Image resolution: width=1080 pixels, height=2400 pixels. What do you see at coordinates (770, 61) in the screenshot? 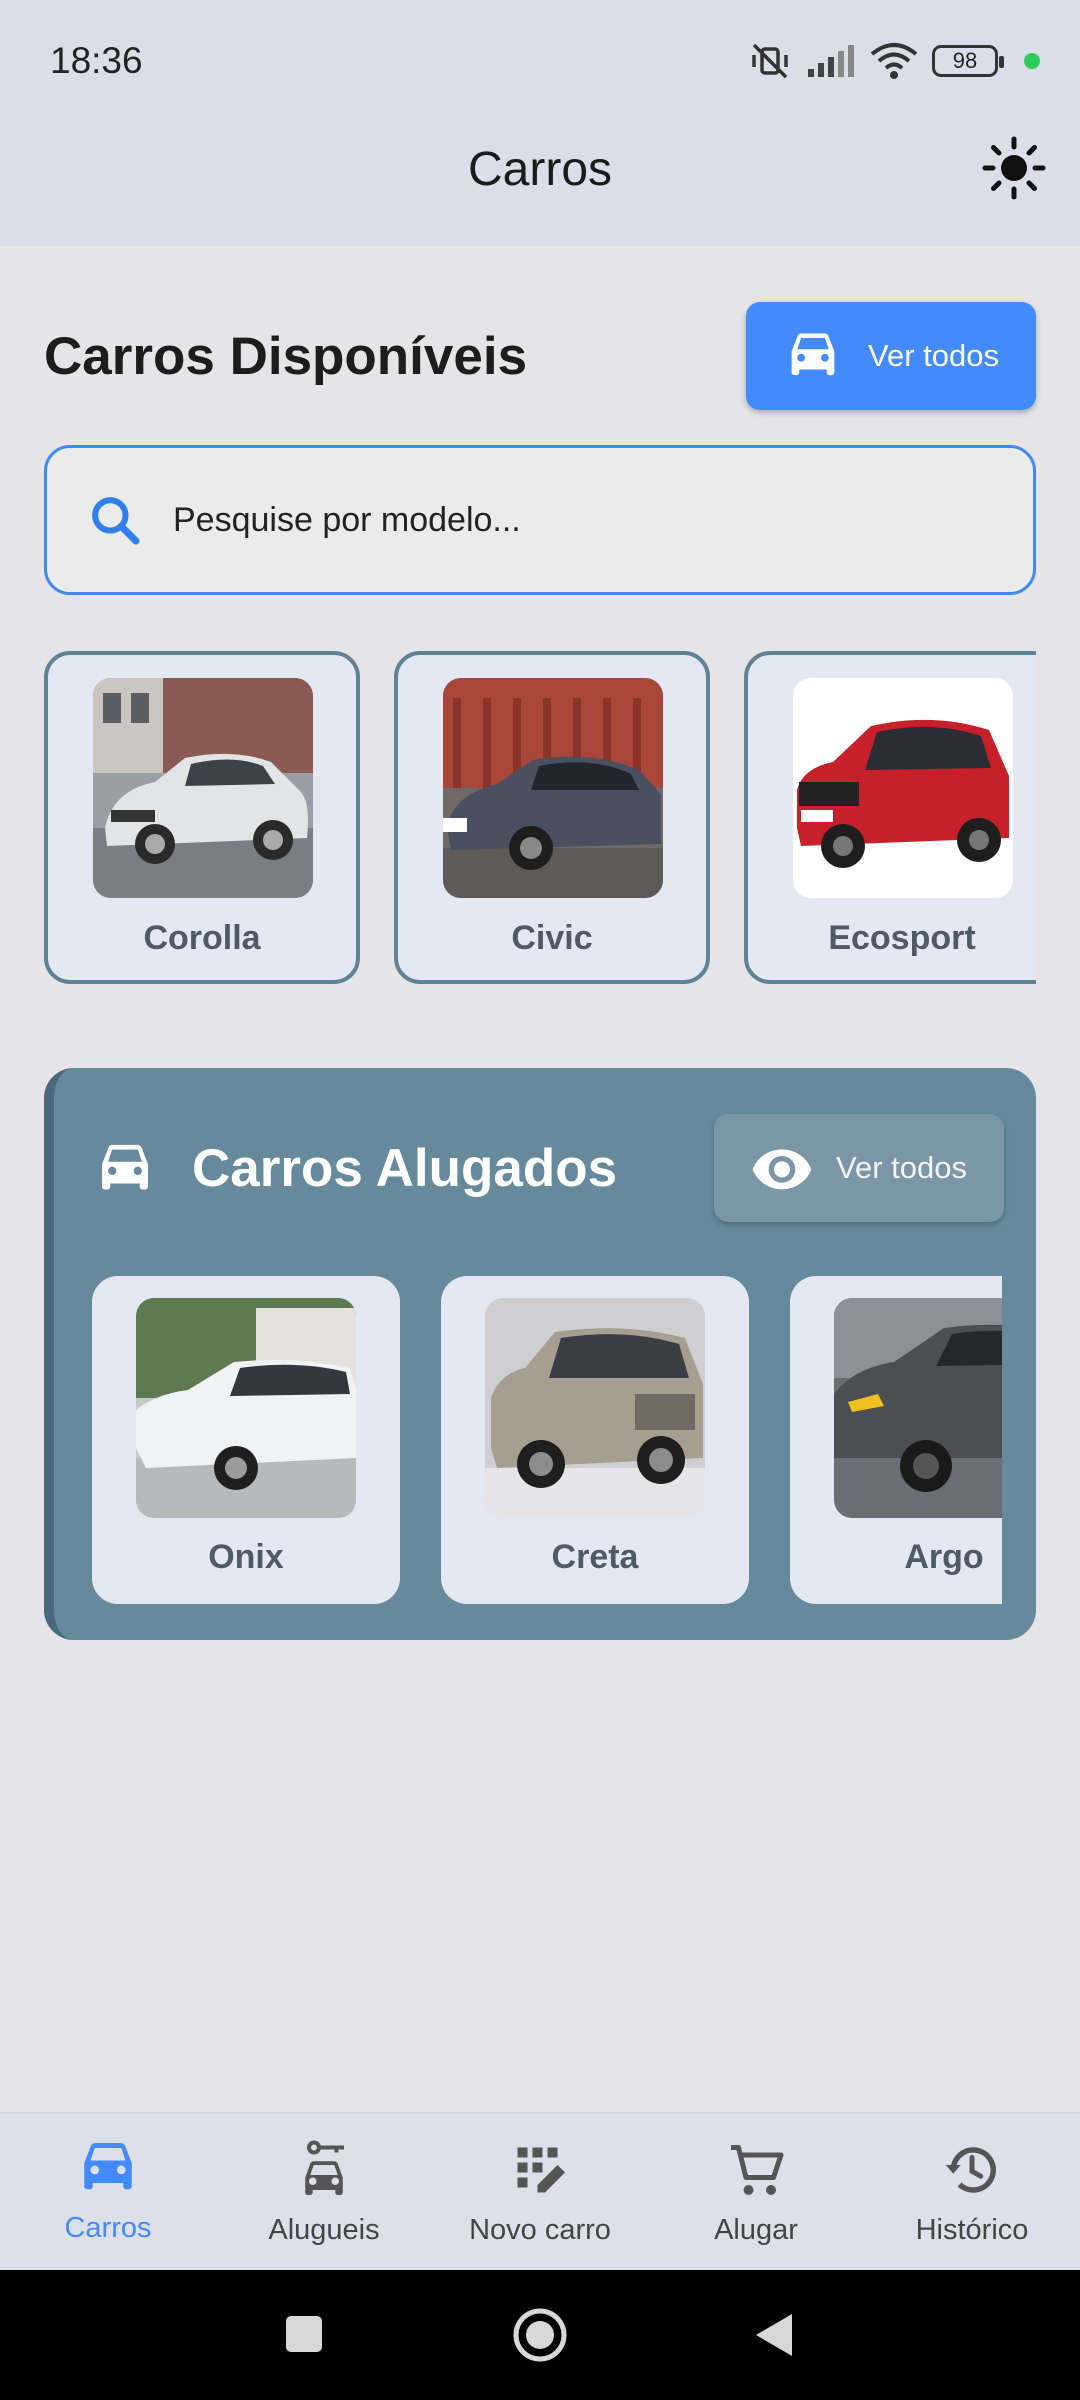
I see `mute-vibrate-icon` at bounding box center [770, 61].